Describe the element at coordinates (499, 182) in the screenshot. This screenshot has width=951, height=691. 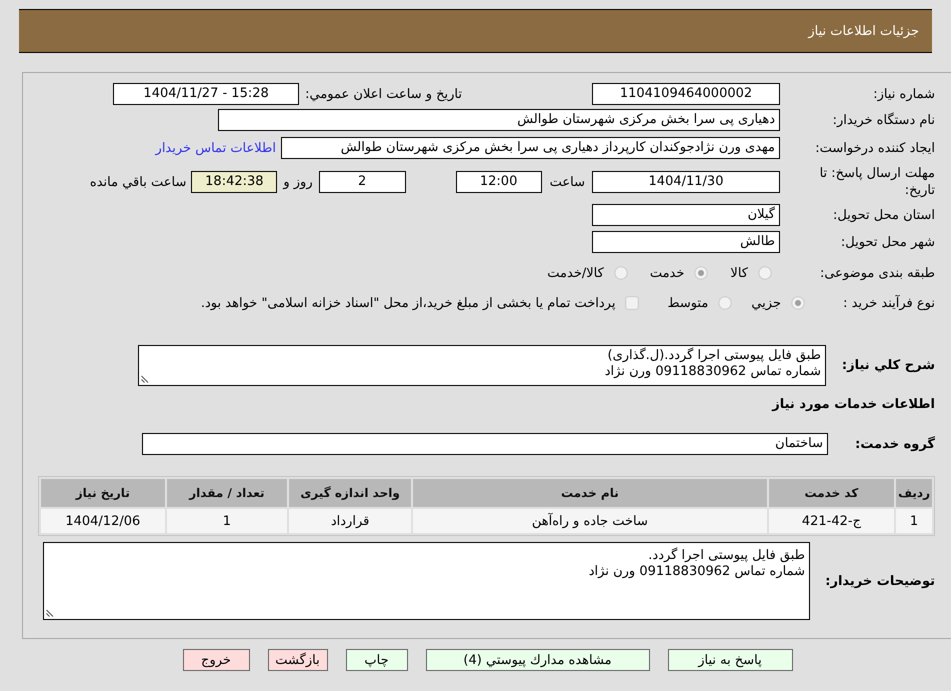
I see `deadline-time-field: 12:00` at that location.